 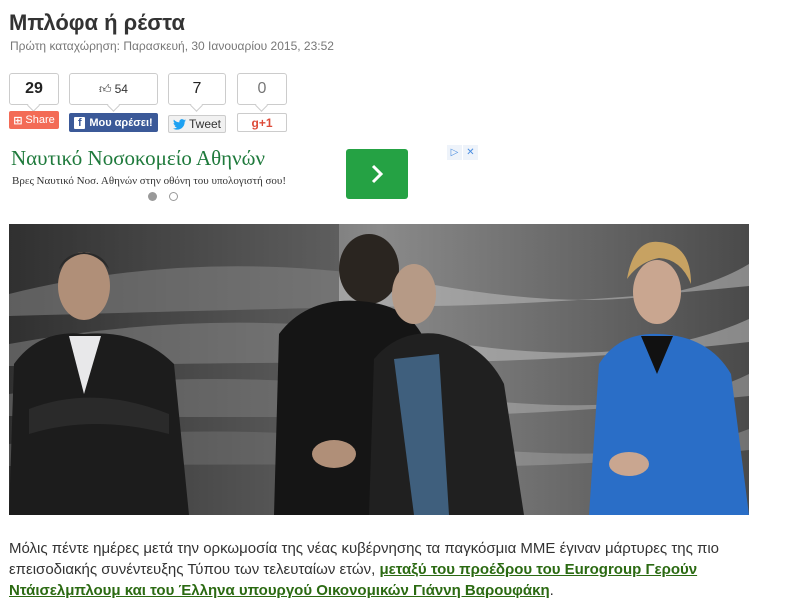 I want to click on ad-open-button, so click(x=377, y=174).